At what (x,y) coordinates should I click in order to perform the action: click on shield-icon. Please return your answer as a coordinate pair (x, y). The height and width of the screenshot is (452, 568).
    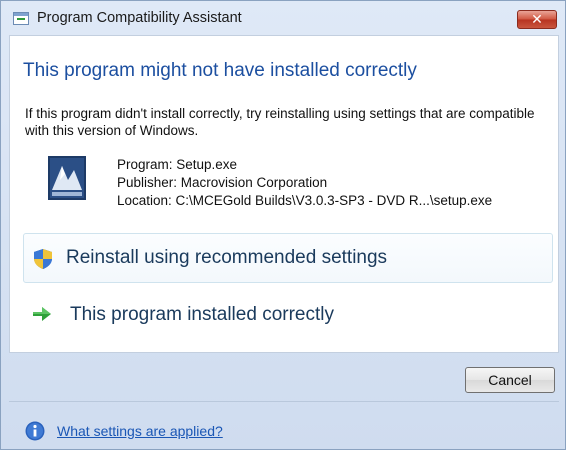
    Looking at the image, I should click on (43, 259).